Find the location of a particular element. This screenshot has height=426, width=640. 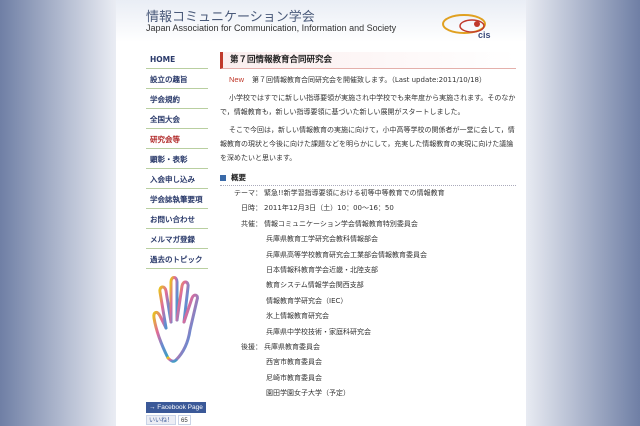

page-title: 第７回情報教育合同研究会 is located at coordinates (368, 60).